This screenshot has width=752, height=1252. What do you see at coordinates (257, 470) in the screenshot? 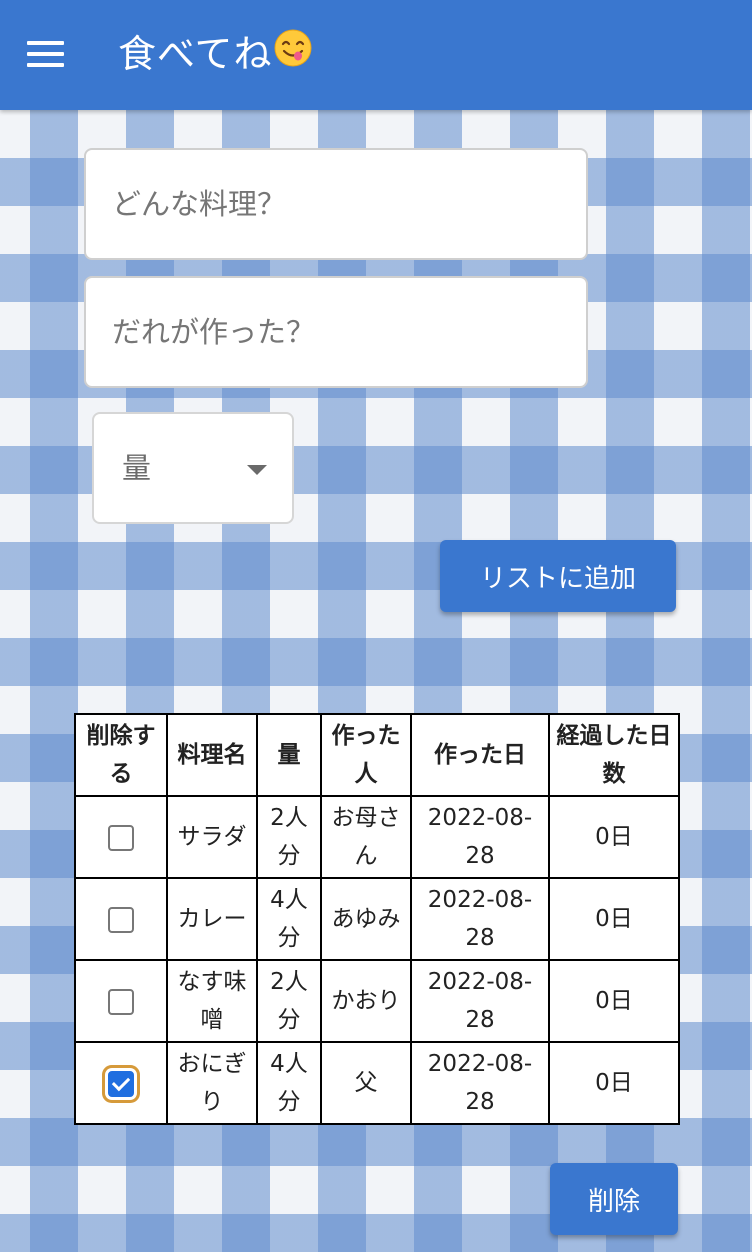
I see `dropdown-arrow-icon` at bounding box center [257, 470].